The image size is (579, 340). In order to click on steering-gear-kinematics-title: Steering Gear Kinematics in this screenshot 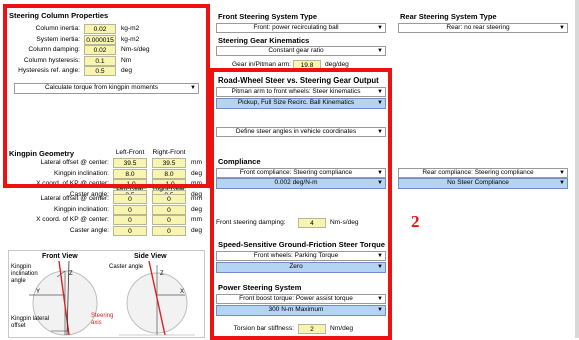, I will do `click(264, 40)`.